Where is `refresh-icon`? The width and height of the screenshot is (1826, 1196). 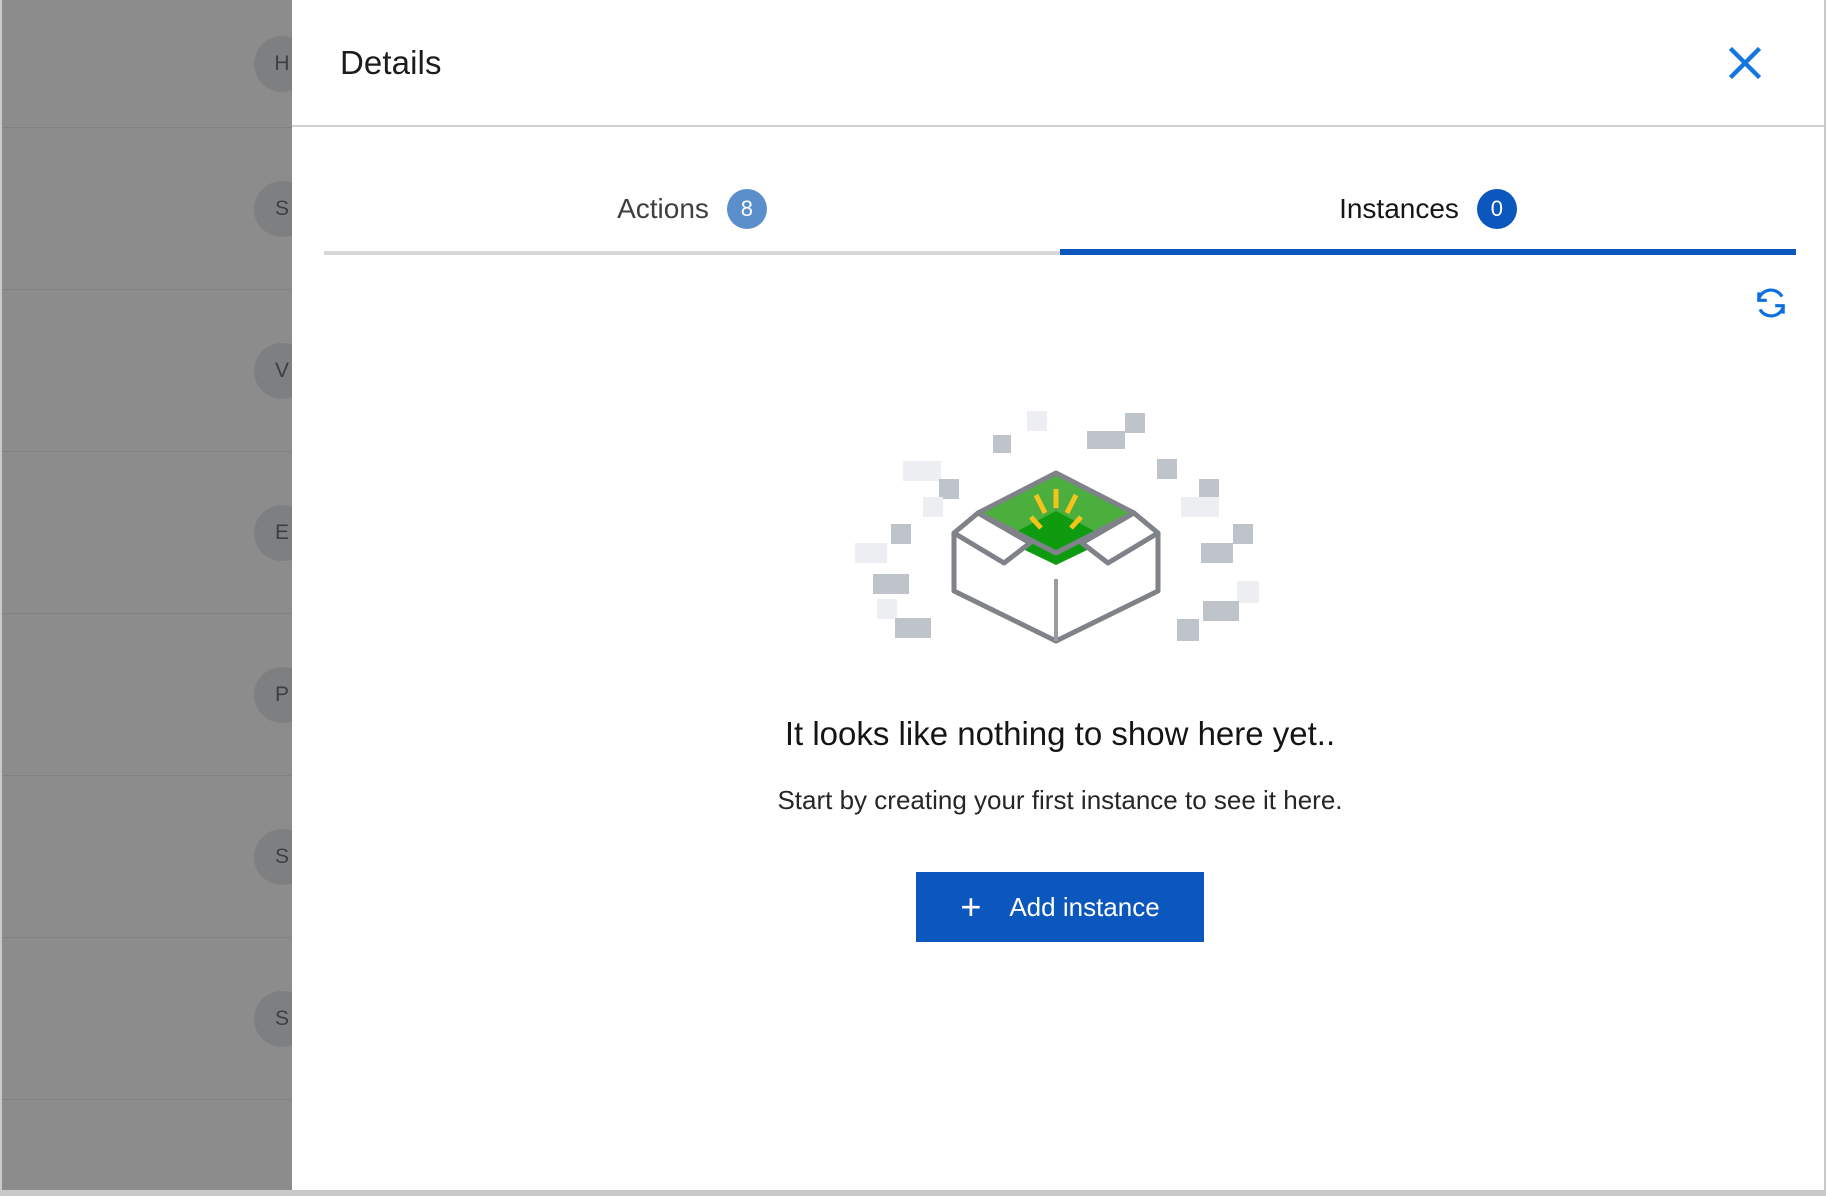
refresh-icon is located at coordinates (1771, 304).